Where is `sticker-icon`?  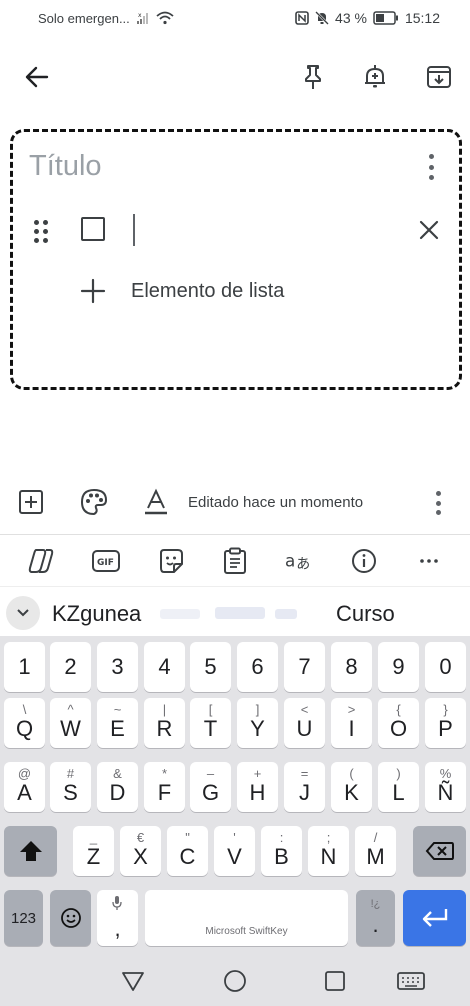 sticker-icon is located at coordinates (171, 561).